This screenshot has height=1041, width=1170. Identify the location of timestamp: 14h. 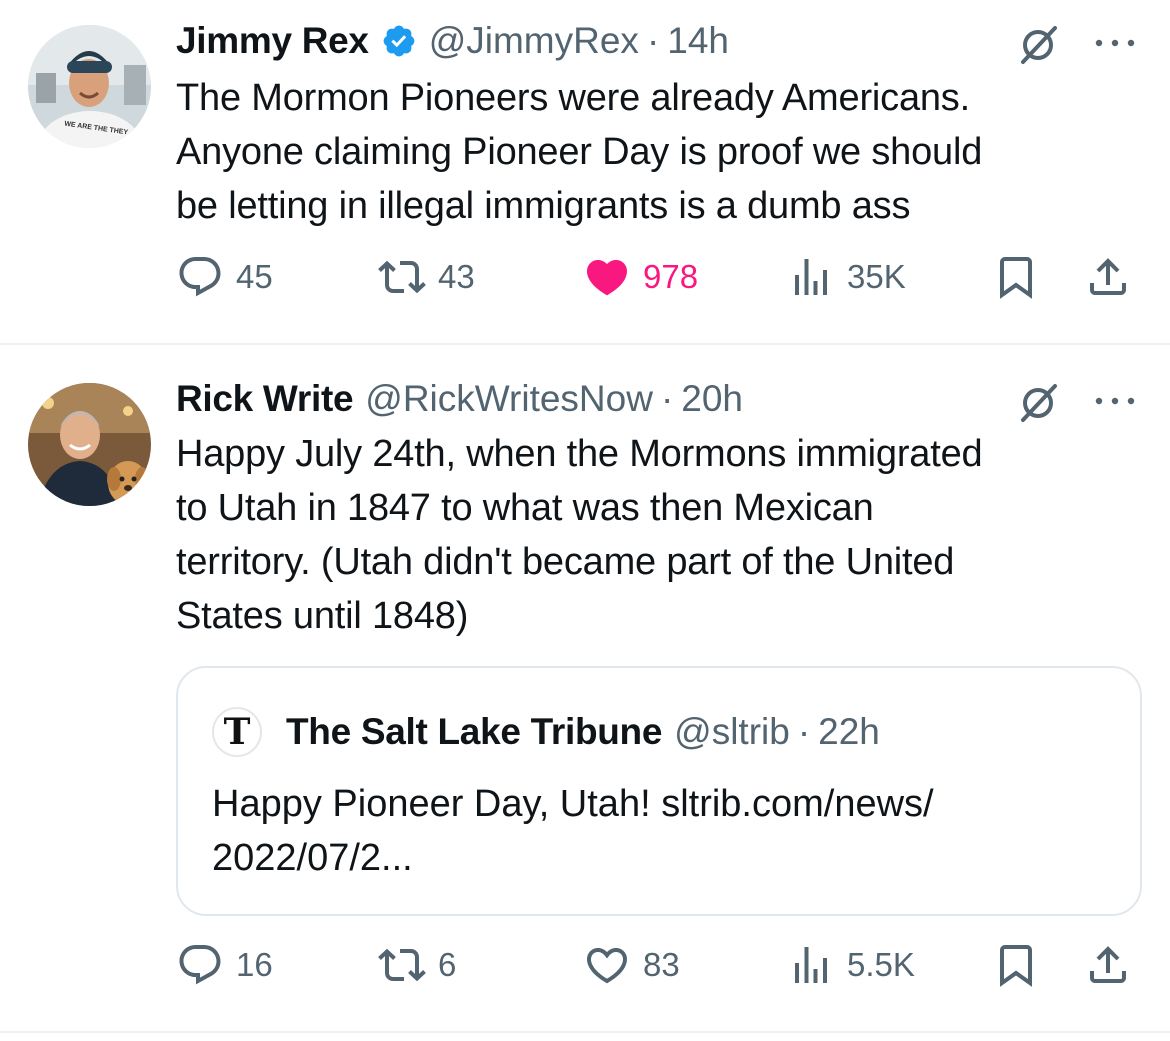
(698, 41).